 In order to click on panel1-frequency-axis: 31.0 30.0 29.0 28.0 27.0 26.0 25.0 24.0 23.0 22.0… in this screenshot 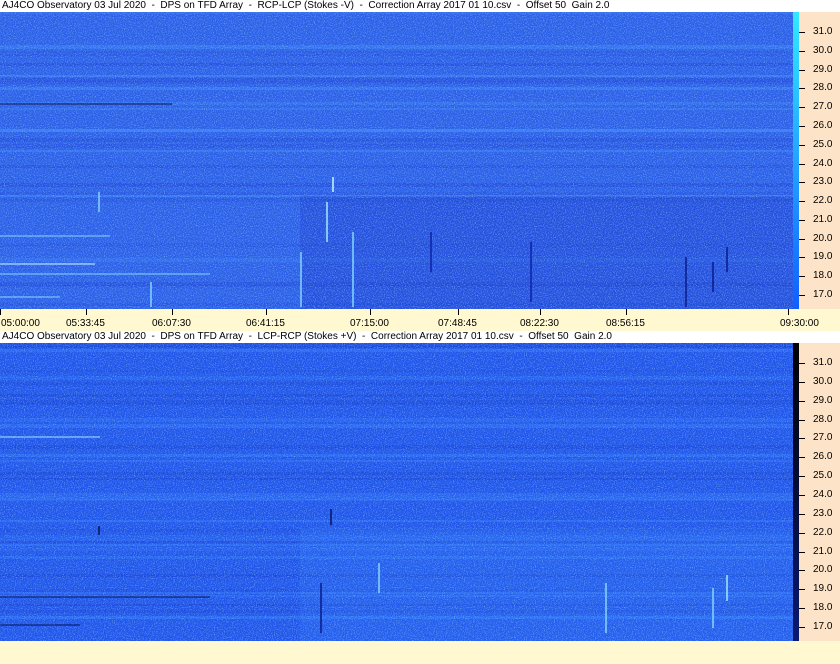, I will do `click(819, 160)`.